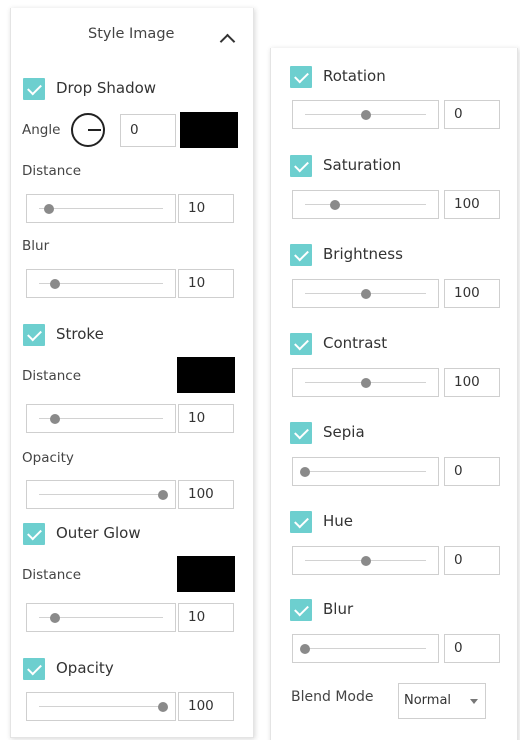  Describe the element at coordinates (206, 706) in the screenshot. I see `opacity-input: 100` at that location.